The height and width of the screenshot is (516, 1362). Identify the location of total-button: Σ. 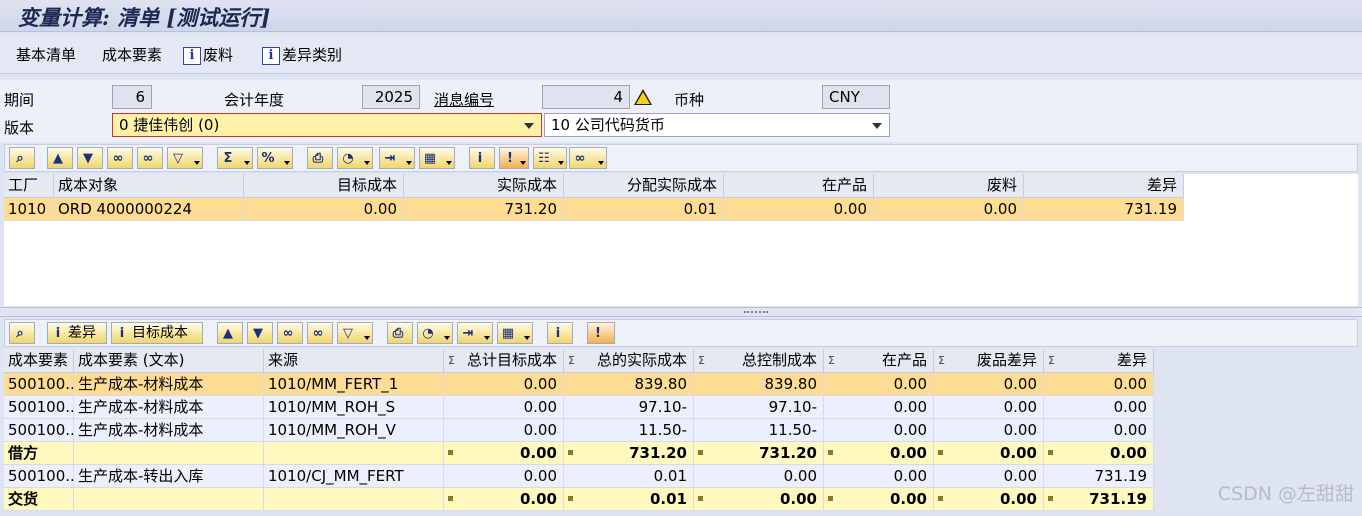
(235, 158).